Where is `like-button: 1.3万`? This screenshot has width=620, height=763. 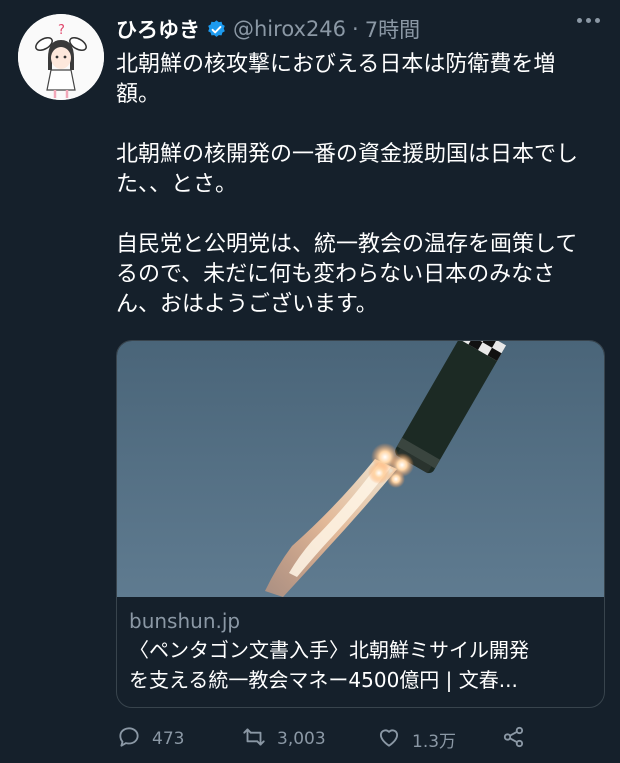
like-button: 1.3万 is located at coordinates (438, 739).